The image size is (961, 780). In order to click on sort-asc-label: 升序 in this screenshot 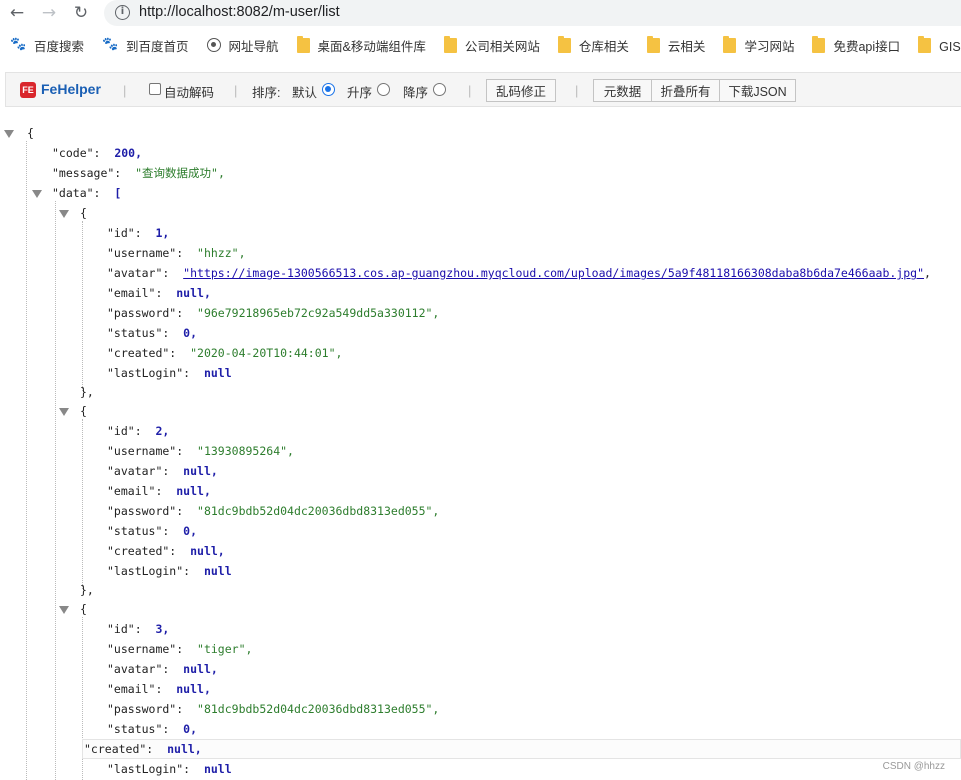, I will do `click(359, 91)`.